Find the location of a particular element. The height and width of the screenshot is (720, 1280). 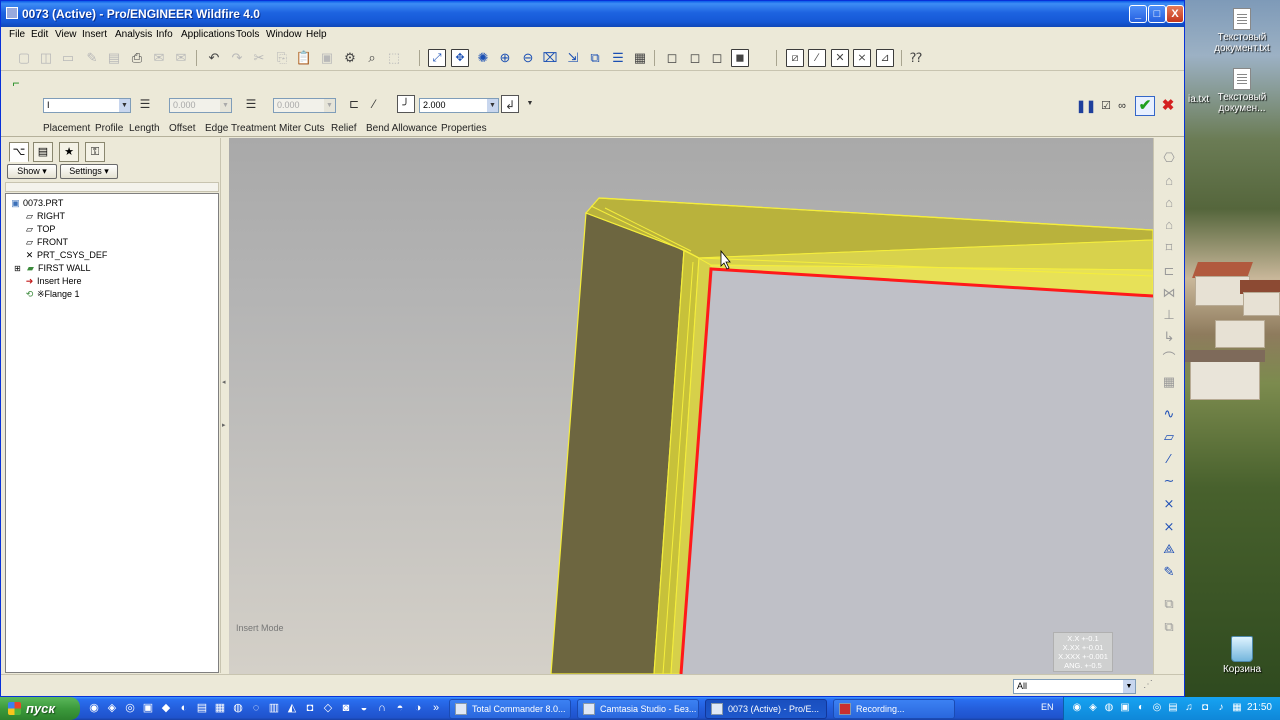

edit-pen-icon: ✎ is located at coordinates (92, 58).